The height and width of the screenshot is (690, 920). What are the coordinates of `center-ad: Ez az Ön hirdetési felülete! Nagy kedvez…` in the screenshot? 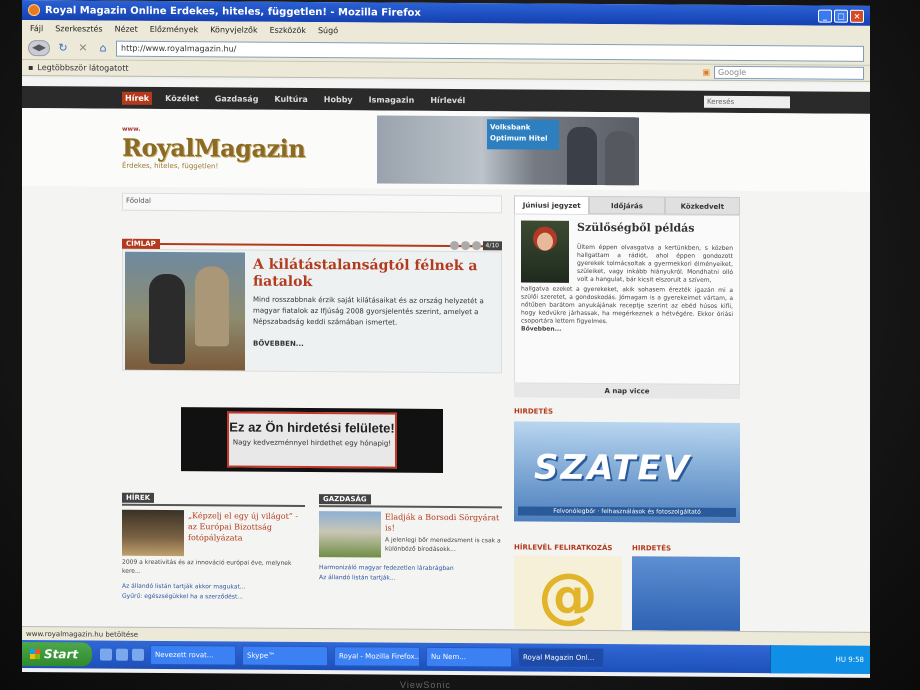 It's located at (312, 440).